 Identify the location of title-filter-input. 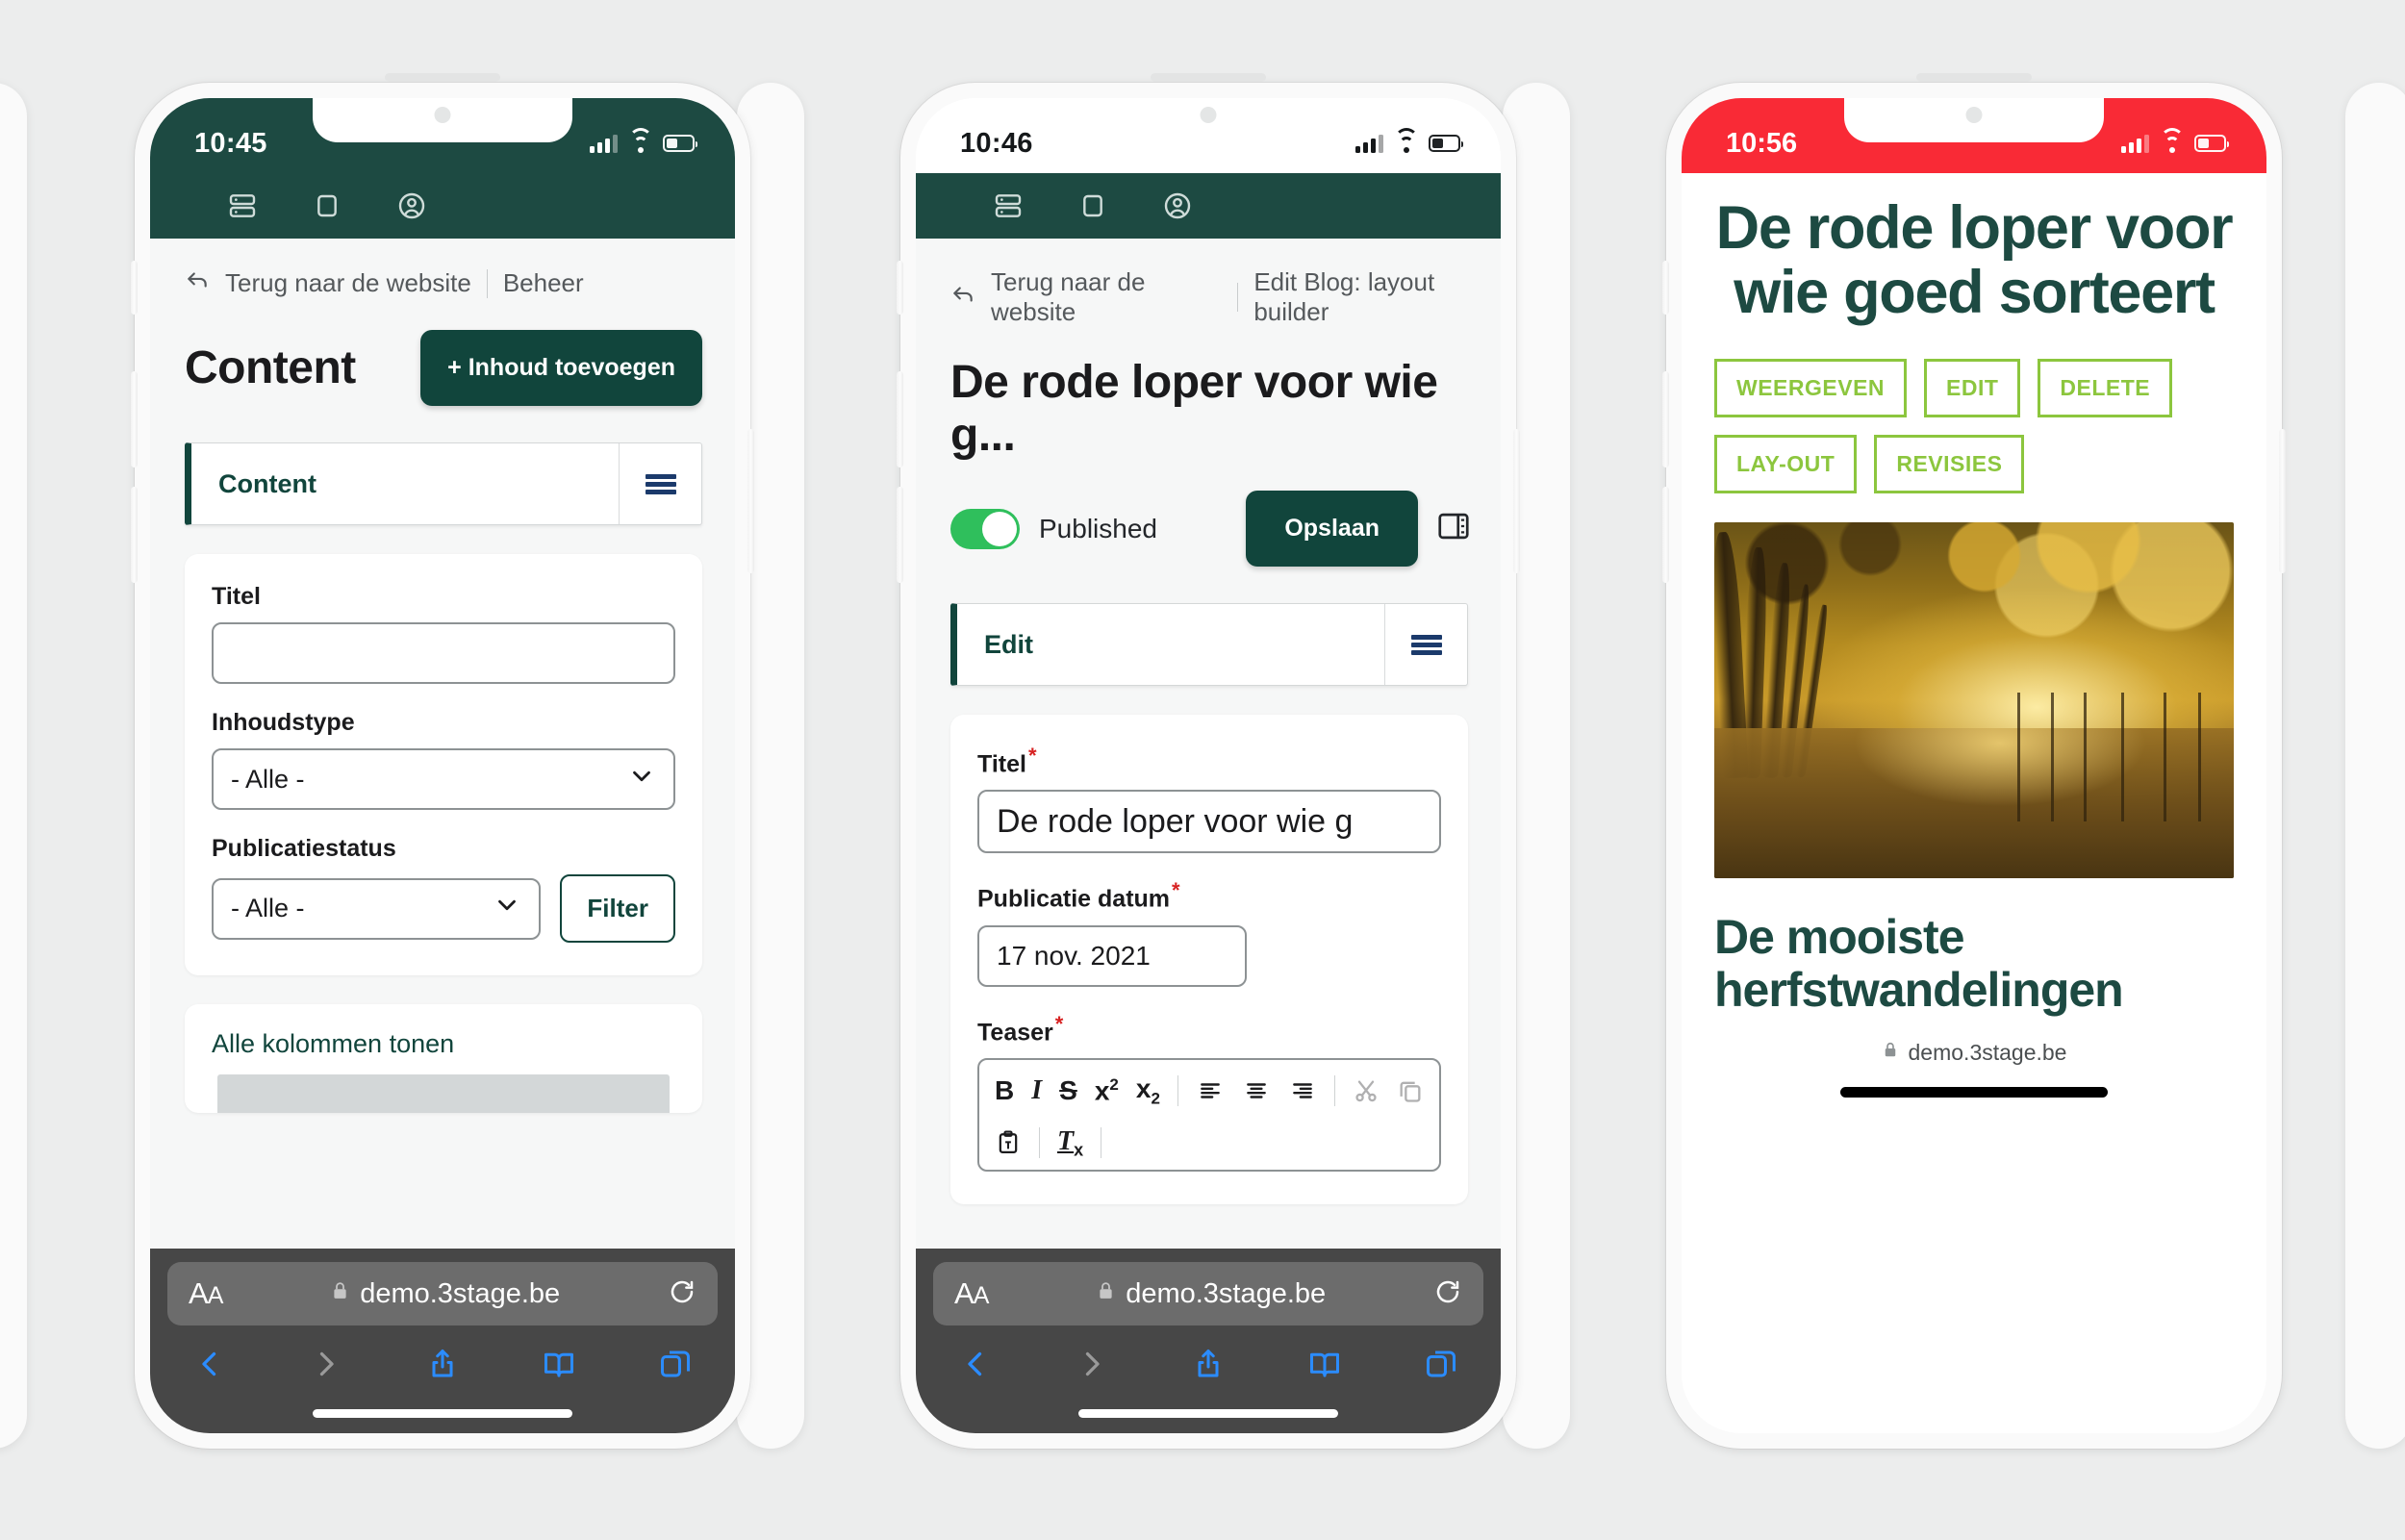
(443, 653).